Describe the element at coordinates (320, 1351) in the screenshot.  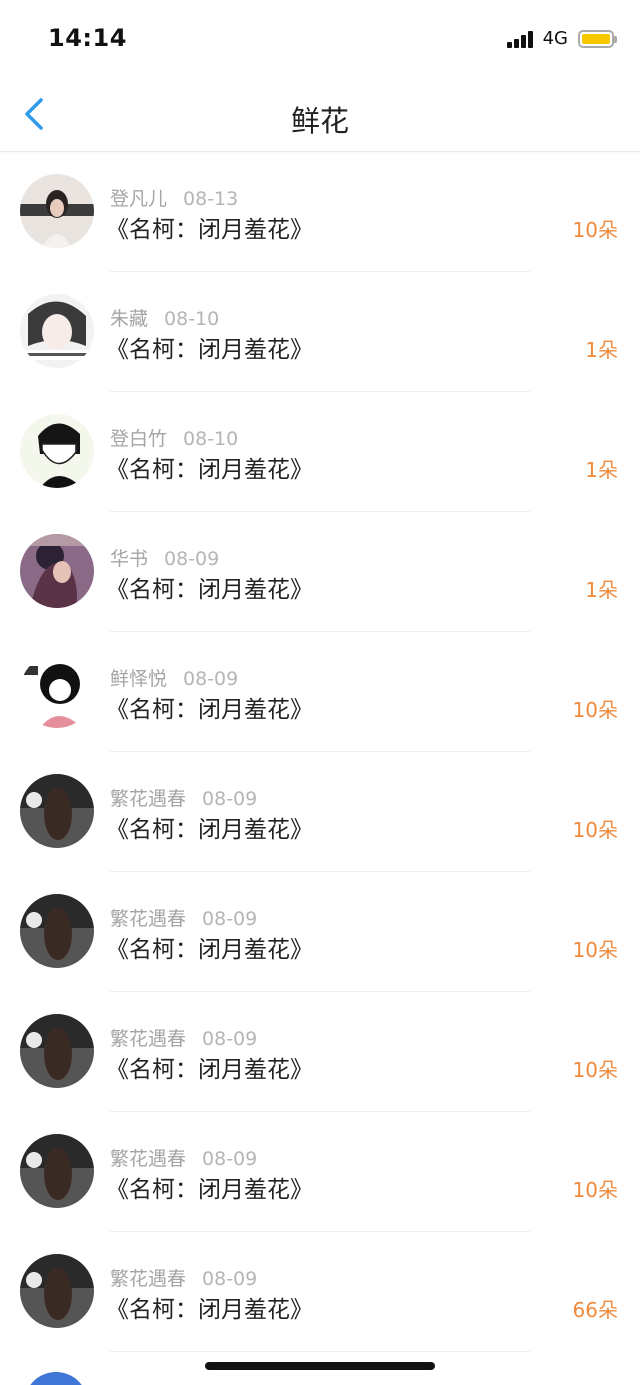
I see `divider` at that location.